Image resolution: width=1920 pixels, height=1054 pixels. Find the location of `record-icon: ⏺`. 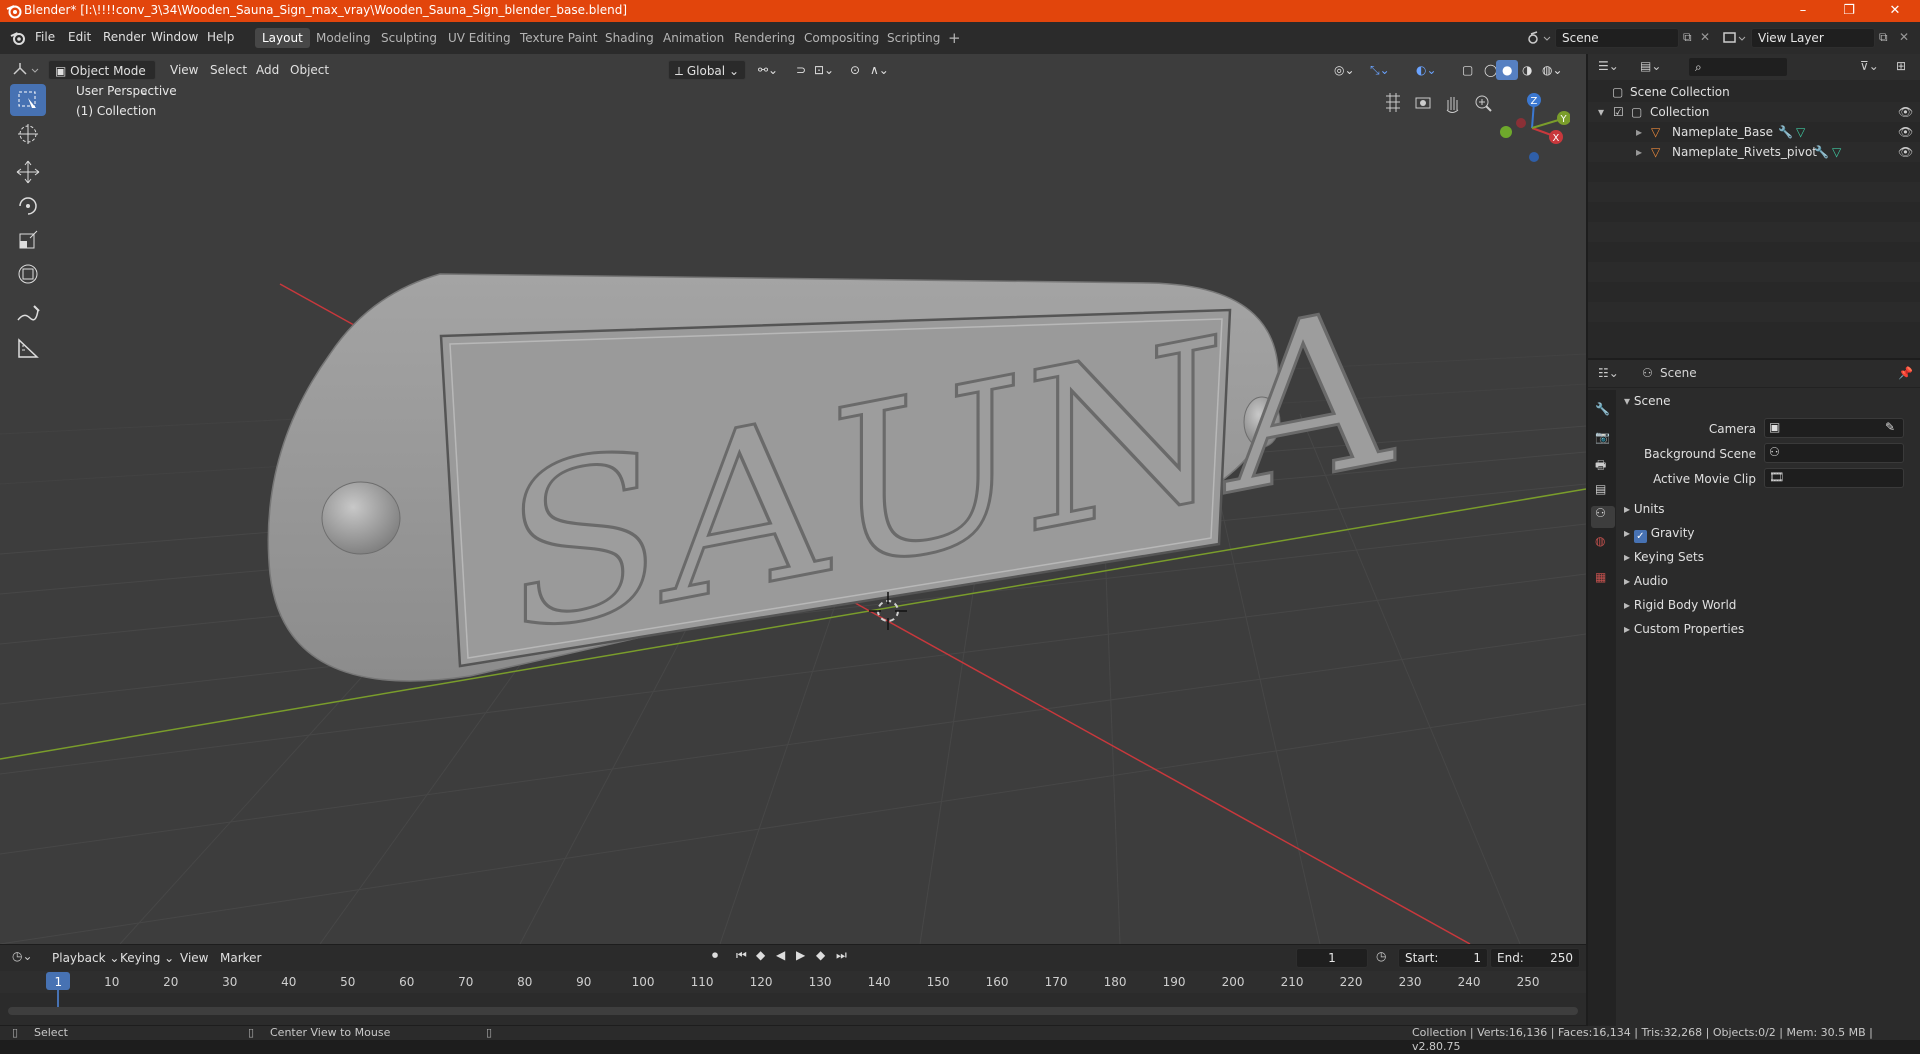

record-icon: ⏺ is located at coordinates (715, 955).